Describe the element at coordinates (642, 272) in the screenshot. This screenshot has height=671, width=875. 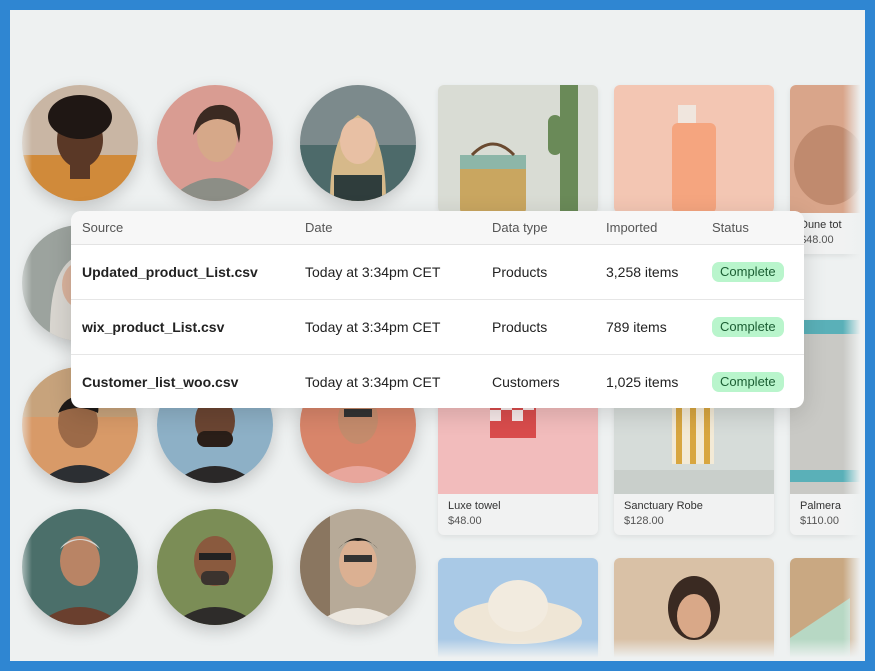
I see `imported-count: 3,258 items` at that location.